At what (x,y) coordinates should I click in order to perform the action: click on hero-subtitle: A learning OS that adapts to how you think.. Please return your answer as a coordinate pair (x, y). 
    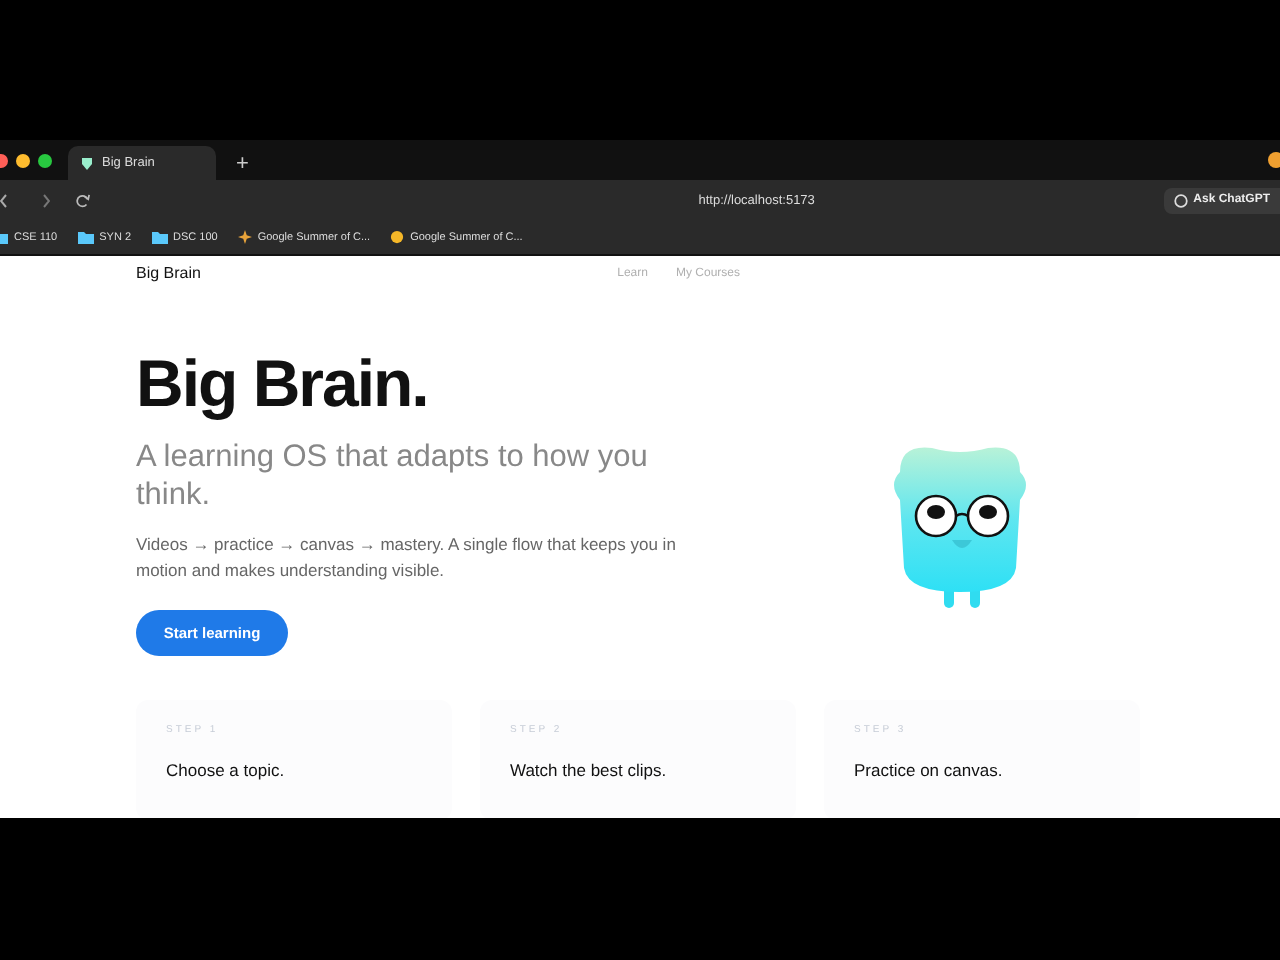
    Looking at the image, I should click on (393, 476).